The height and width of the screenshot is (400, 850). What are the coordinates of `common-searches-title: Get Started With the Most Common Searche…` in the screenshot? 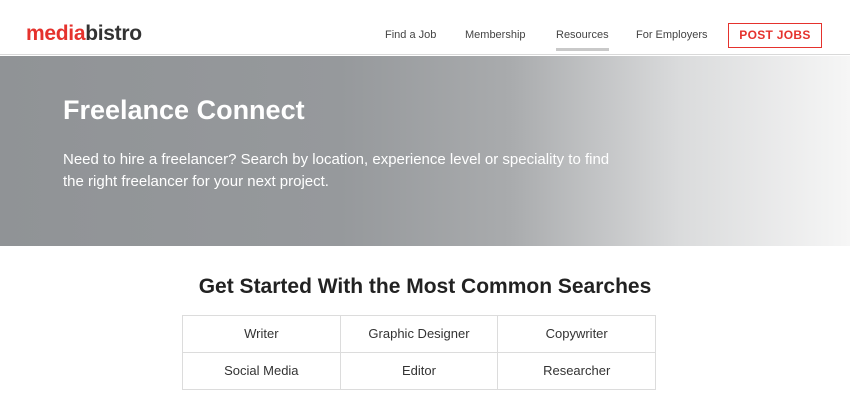 It's located at (425, 286).